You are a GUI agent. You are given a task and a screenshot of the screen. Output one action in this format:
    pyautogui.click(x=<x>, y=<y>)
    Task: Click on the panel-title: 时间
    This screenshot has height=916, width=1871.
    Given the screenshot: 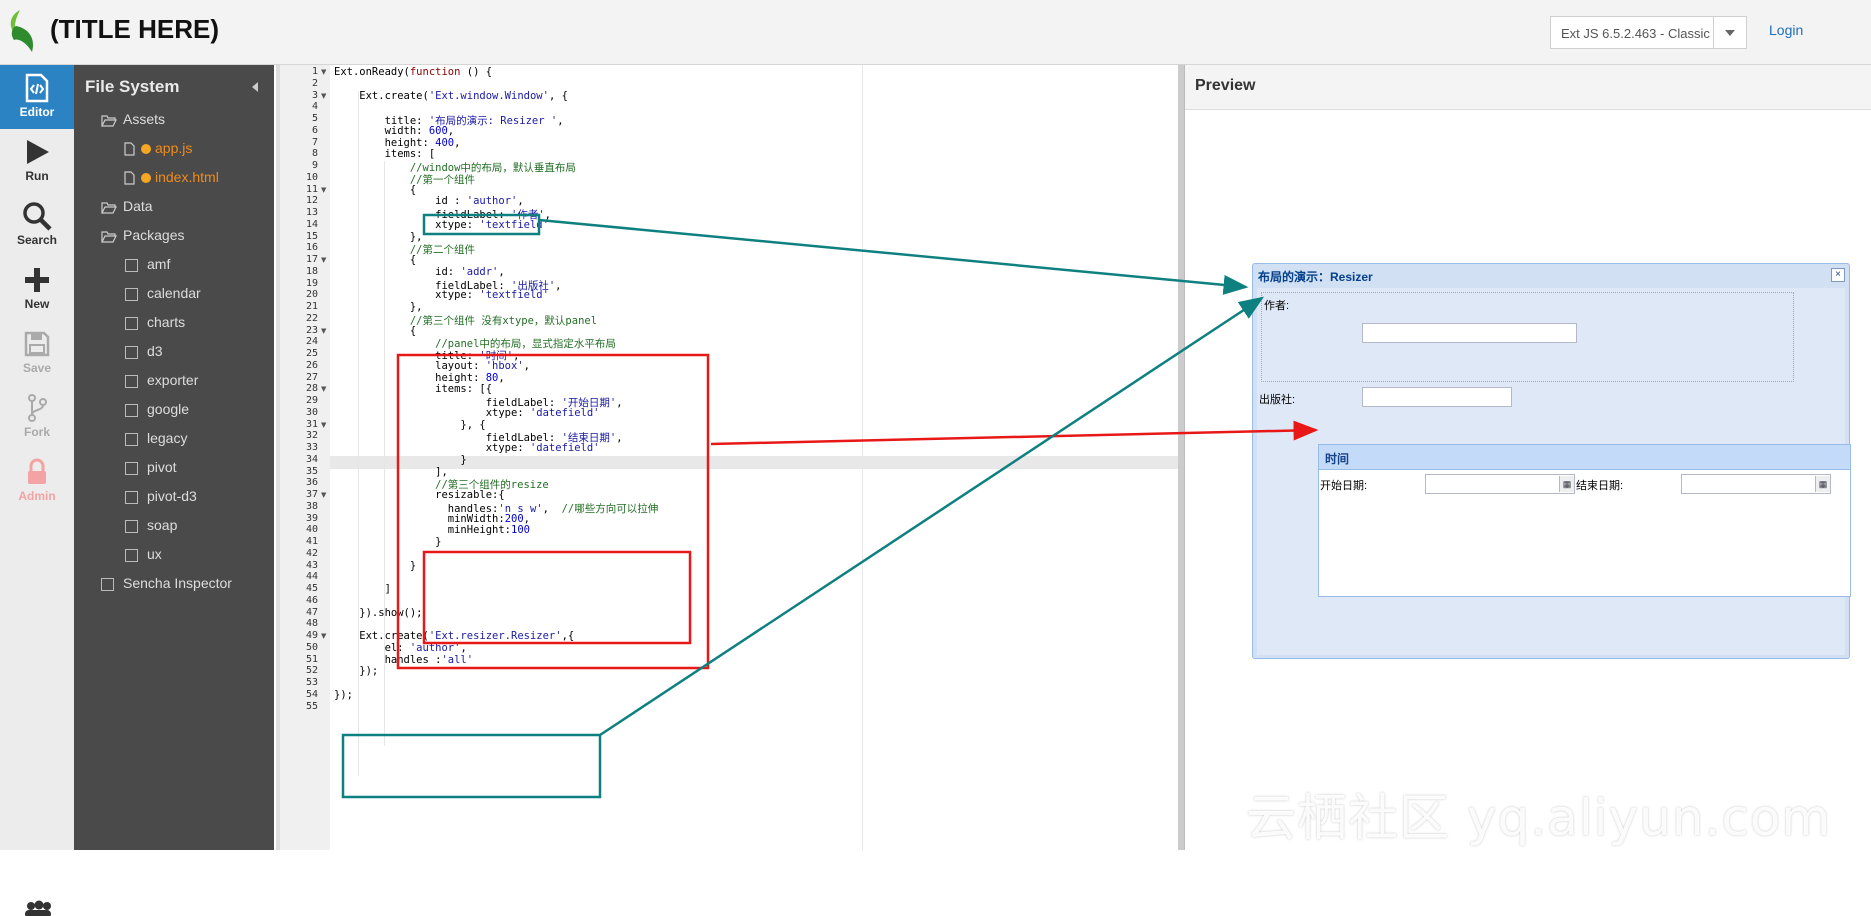 What is the action you would take?
    pyautogui.click(x=1337, y=459)
    